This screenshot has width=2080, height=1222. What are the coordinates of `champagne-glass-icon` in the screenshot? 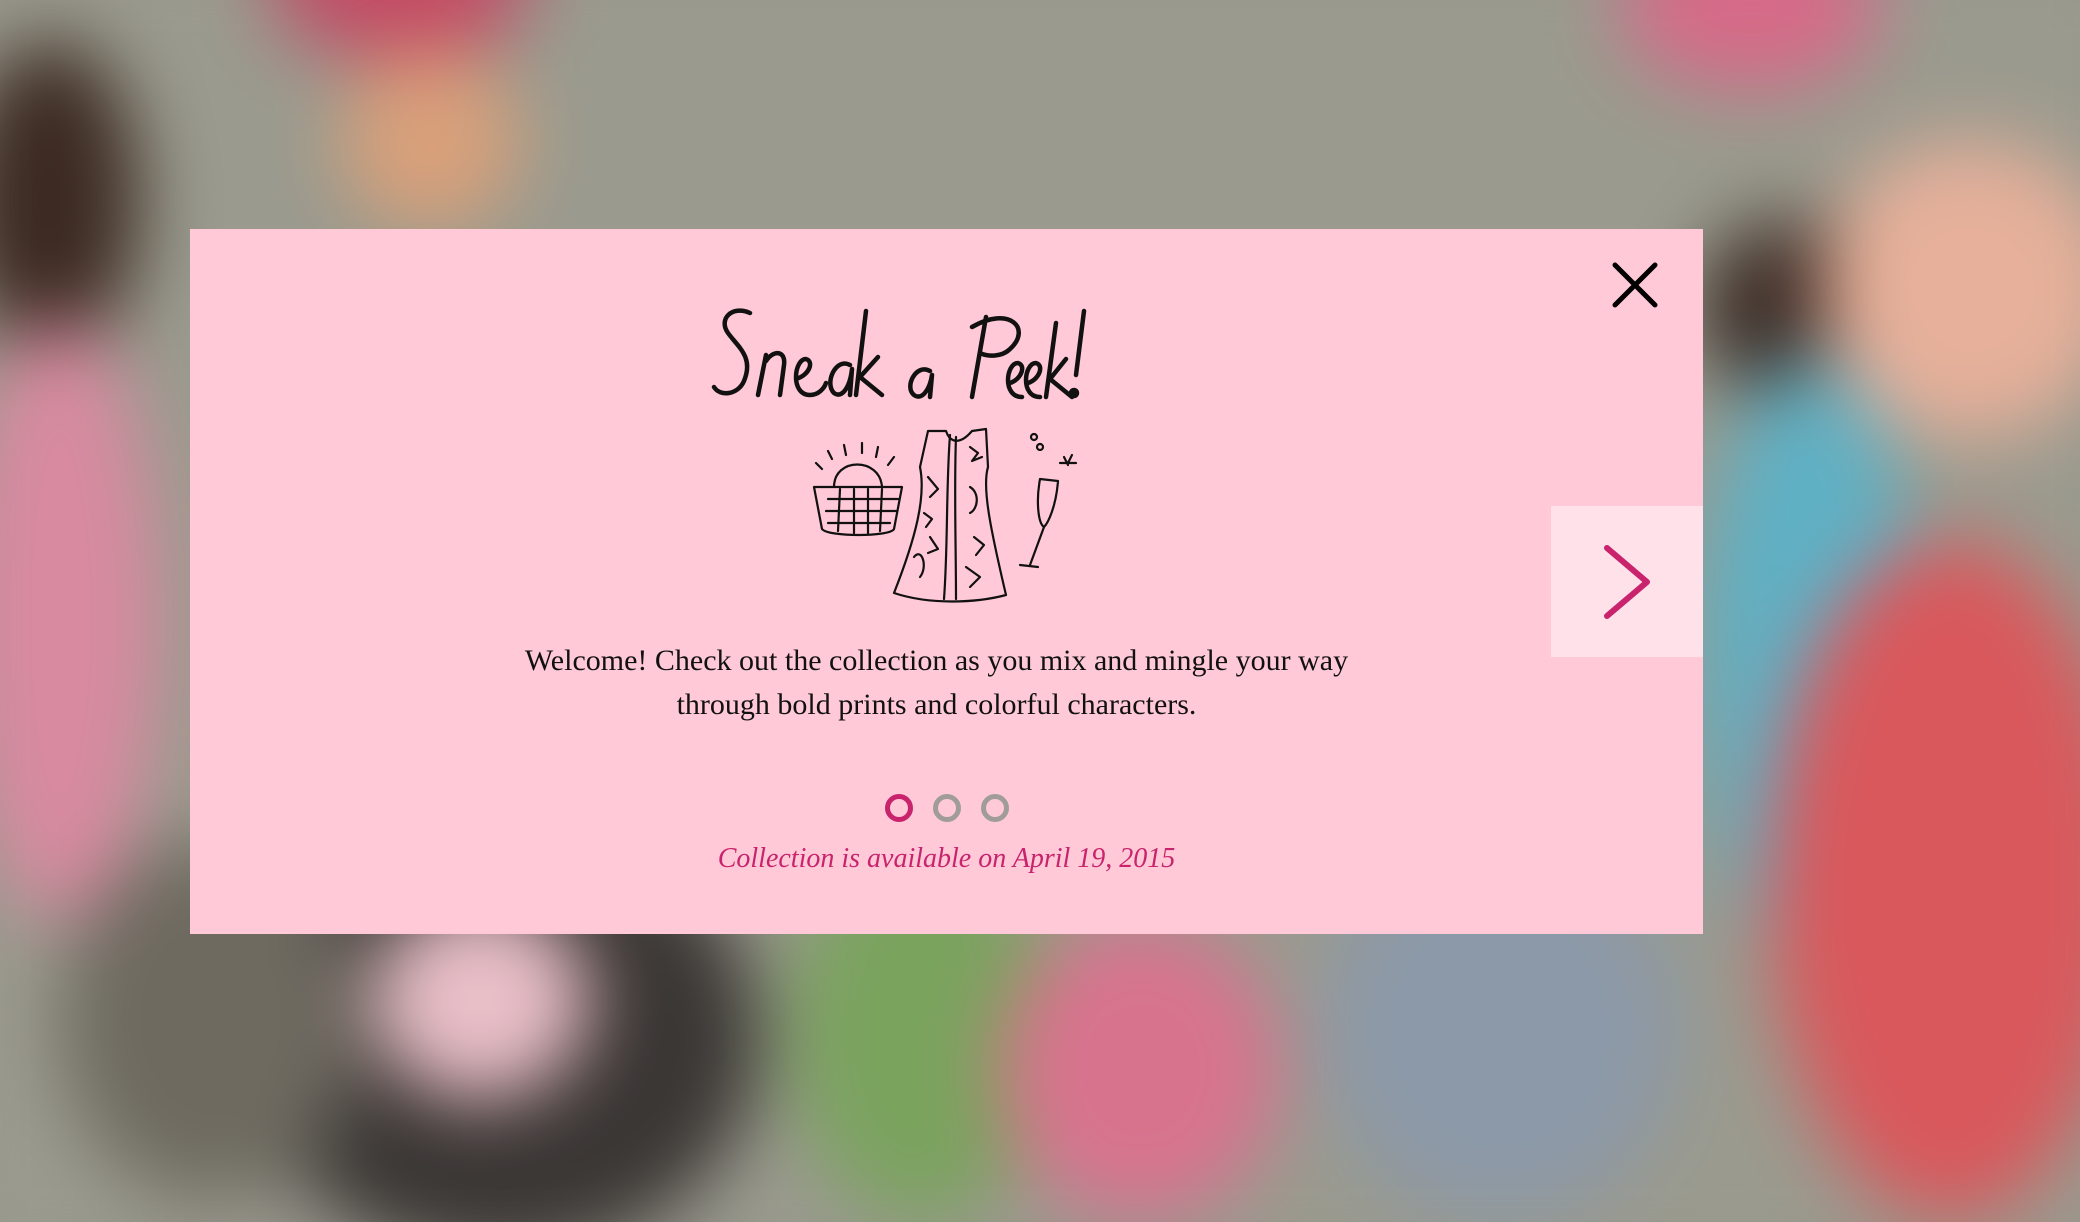 It's located at (1048, 500).